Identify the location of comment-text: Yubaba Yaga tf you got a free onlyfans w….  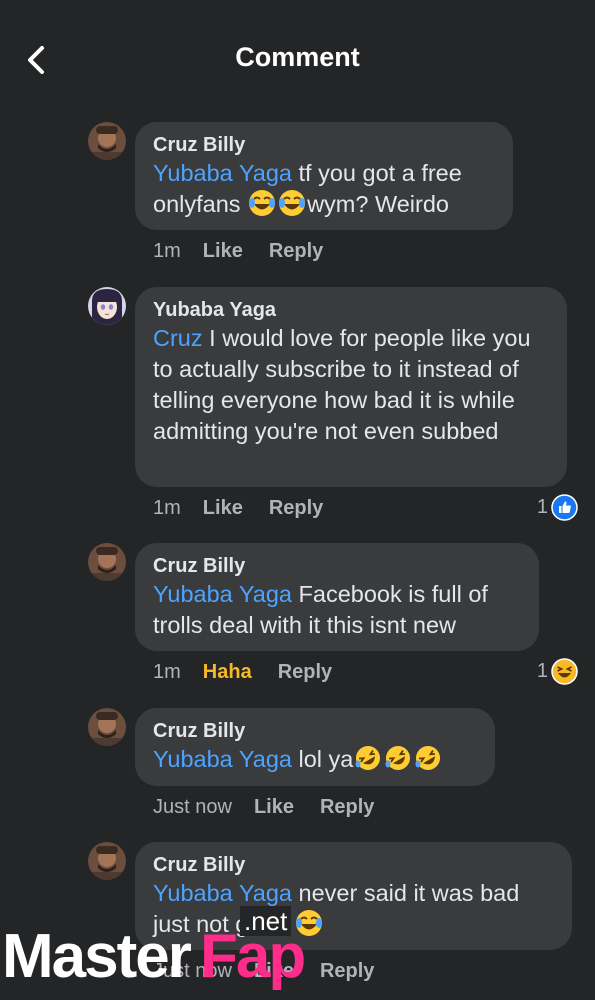
(324, 189).